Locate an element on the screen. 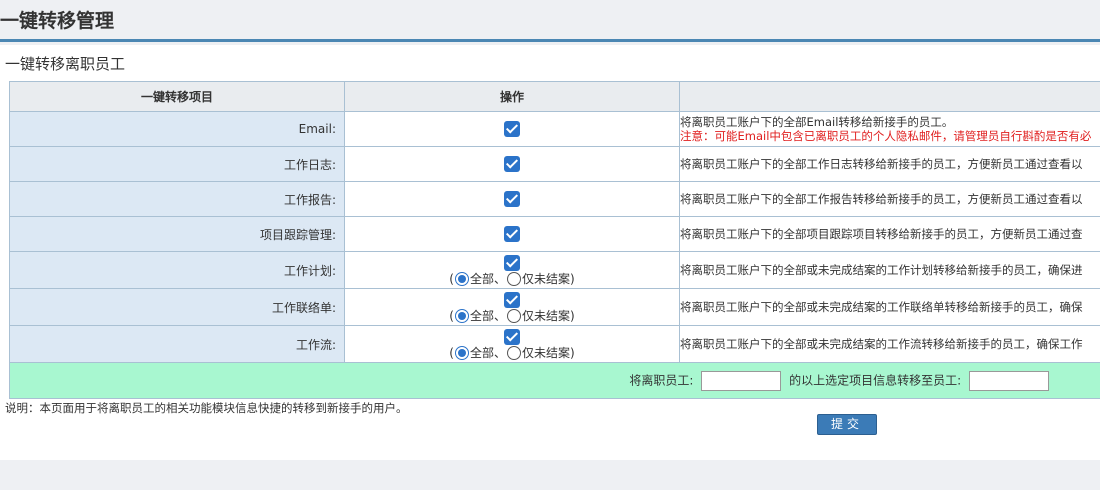 The width and height of the screenshot is (1100, 490). row-label: 工作流: is located at coordinates (177, 344).